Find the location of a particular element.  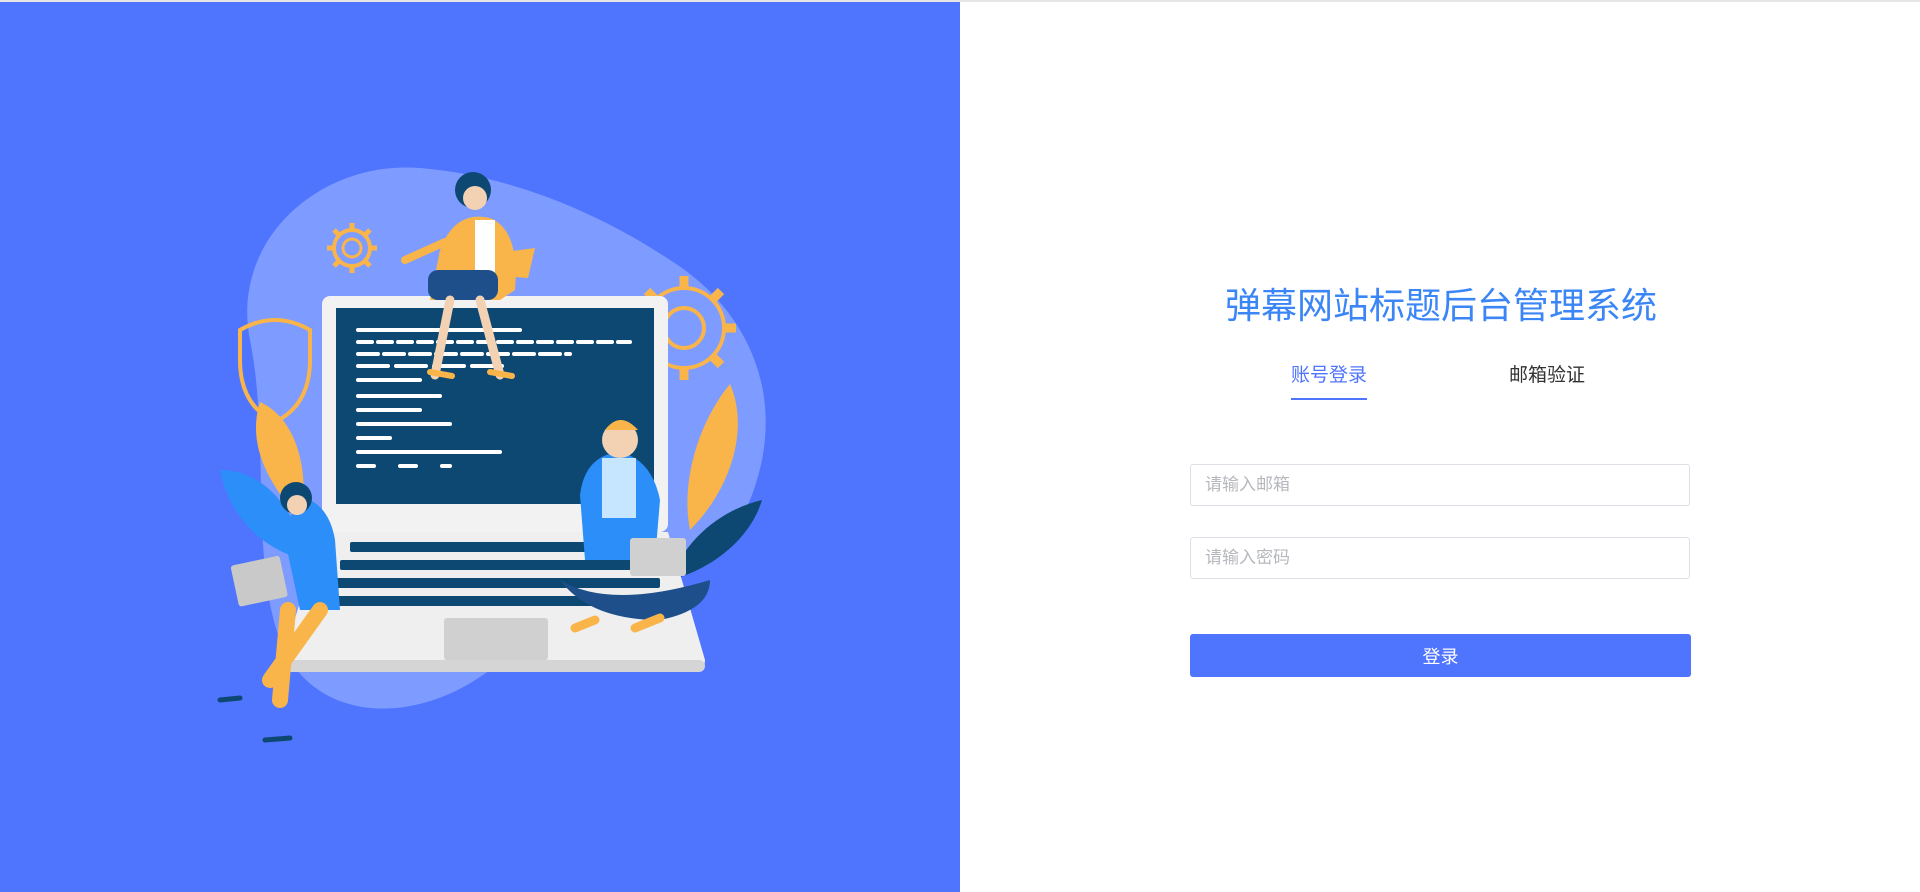

laptop-base-edge is located at coordinates (493, 666).